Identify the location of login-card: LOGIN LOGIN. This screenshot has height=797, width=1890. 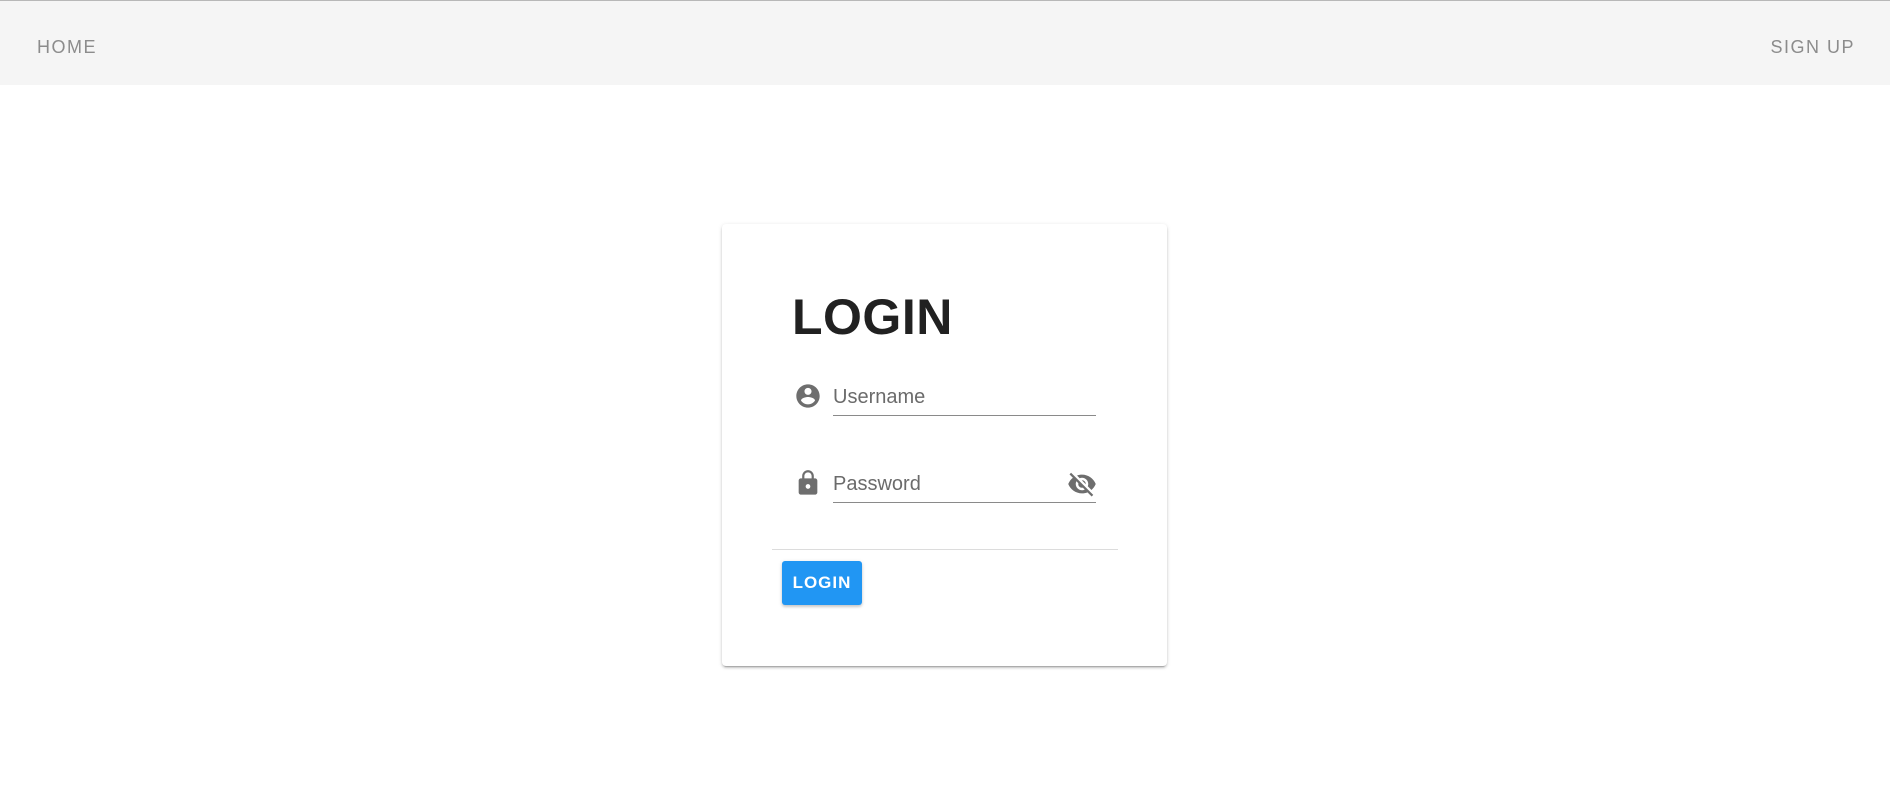
(944, 445).